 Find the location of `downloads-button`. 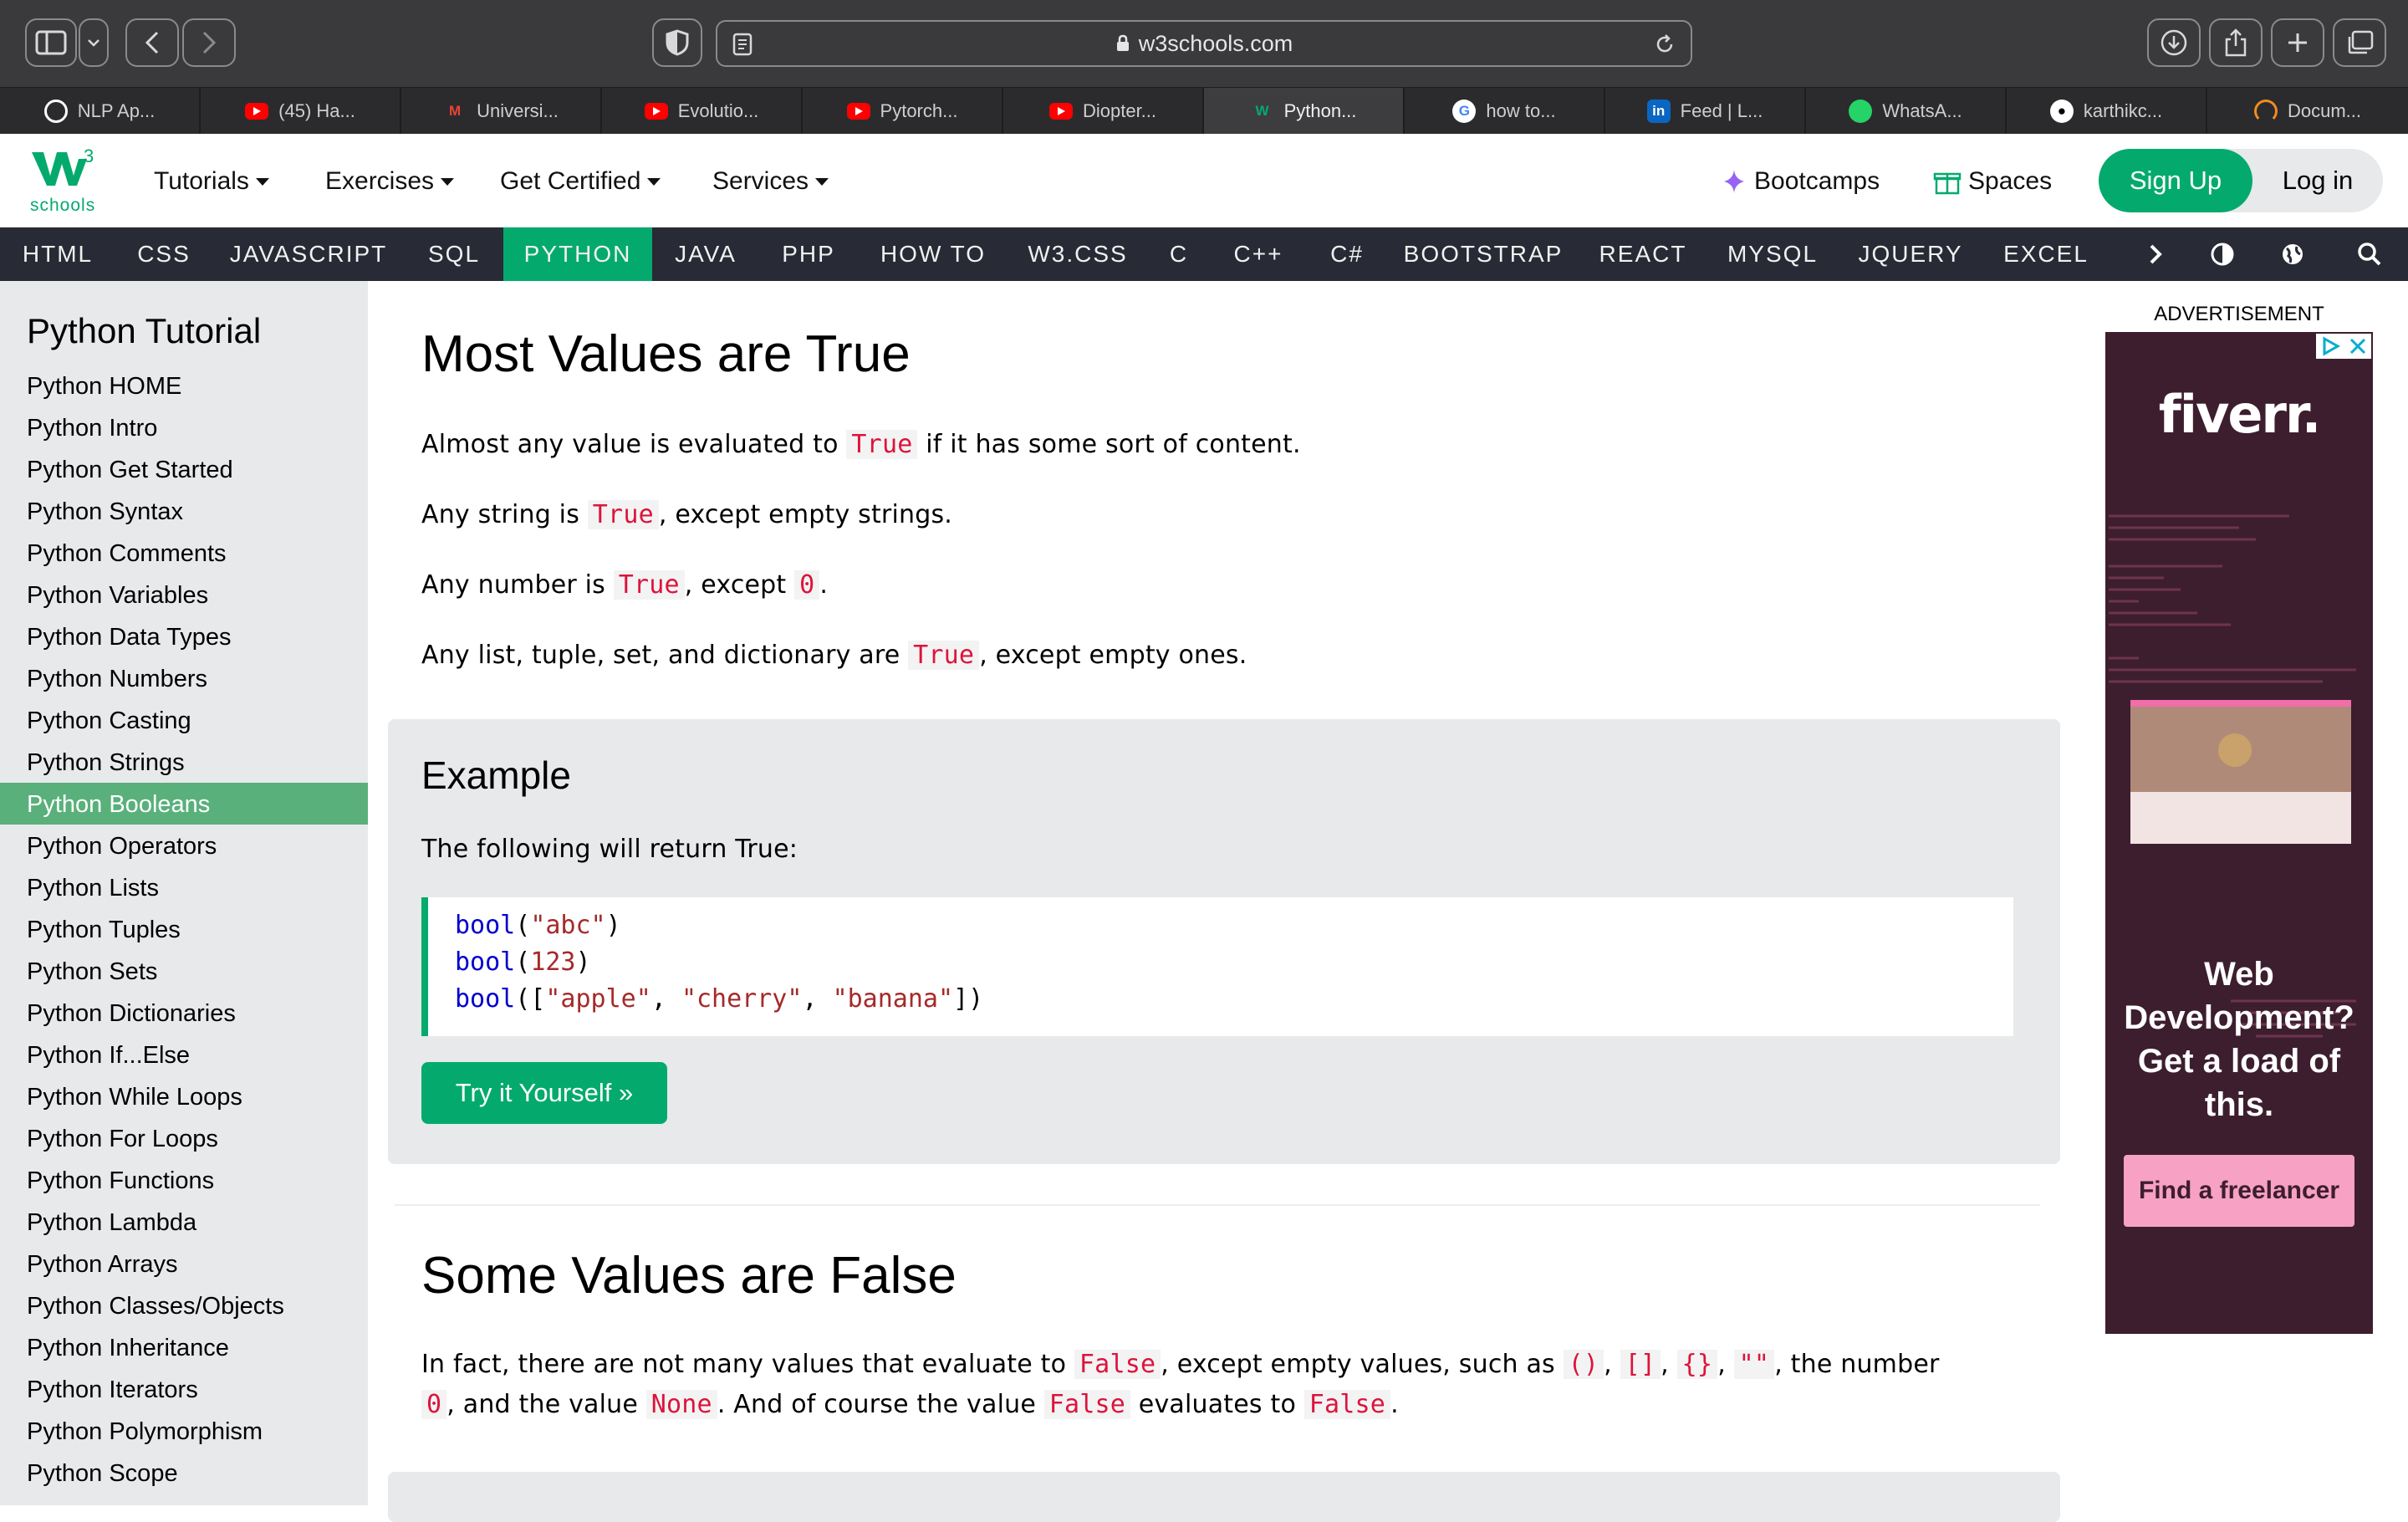

downloads-button is located at coordinates (2174, 42).